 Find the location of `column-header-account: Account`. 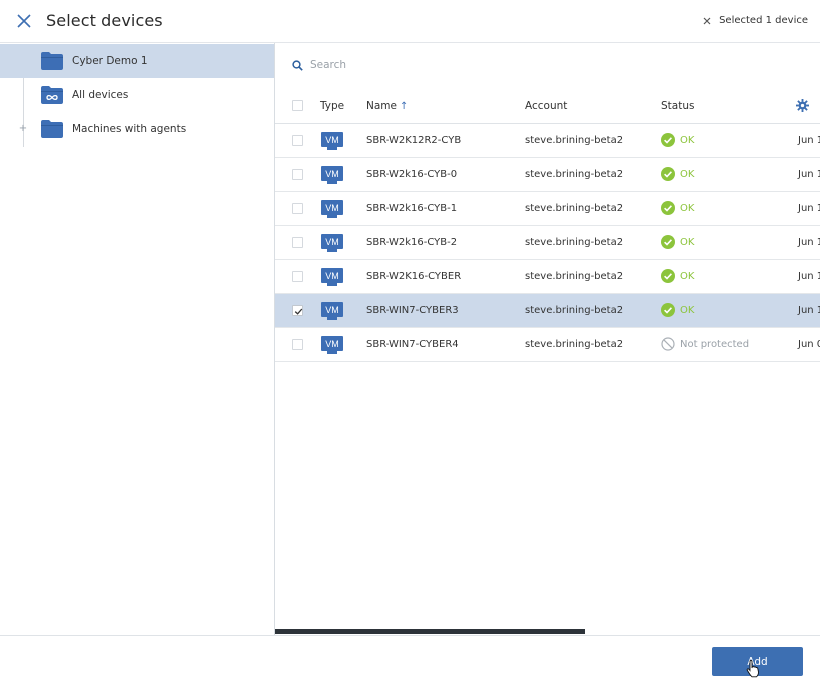

column-header-account: Account is located at coordinates (546, 106).